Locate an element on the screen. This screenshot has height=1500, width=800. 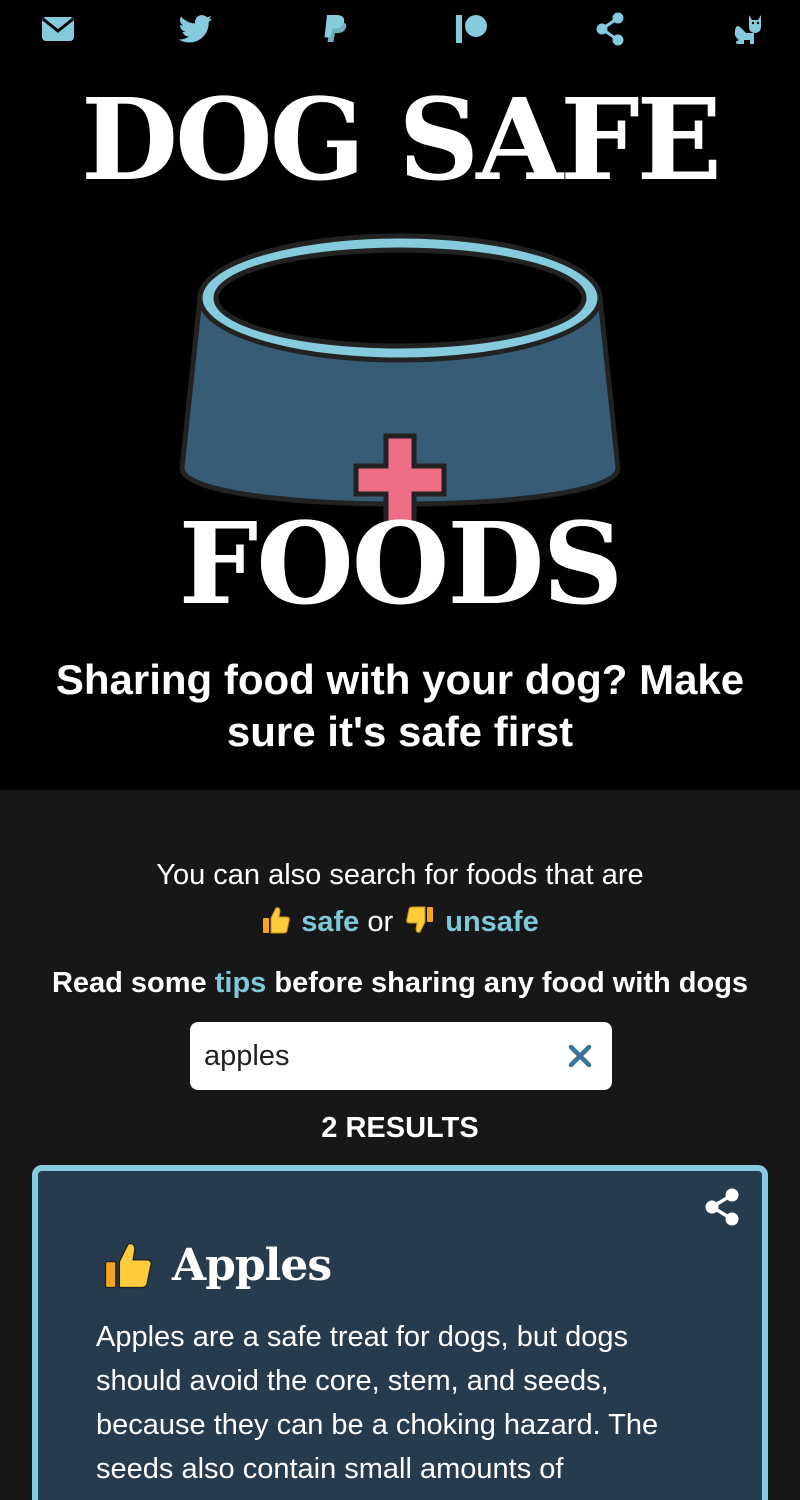
tips-suffix: before sharing any food with dogs is located at coordinates (511, 983).